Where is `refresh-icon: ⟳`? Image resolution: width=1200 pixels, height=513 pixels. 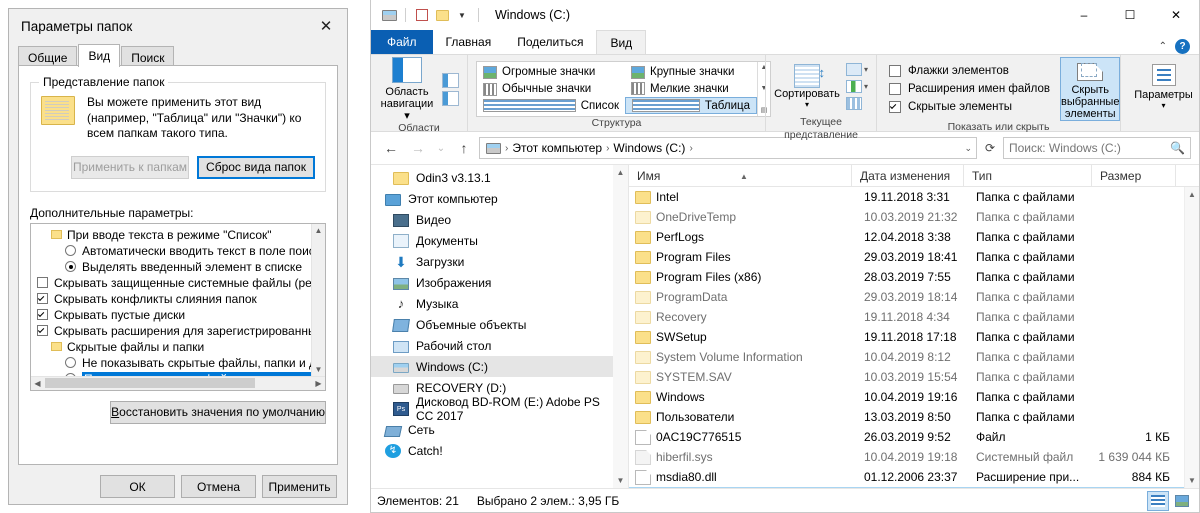
refresh-icon: ⟳ is located at coordinates (990, 148).